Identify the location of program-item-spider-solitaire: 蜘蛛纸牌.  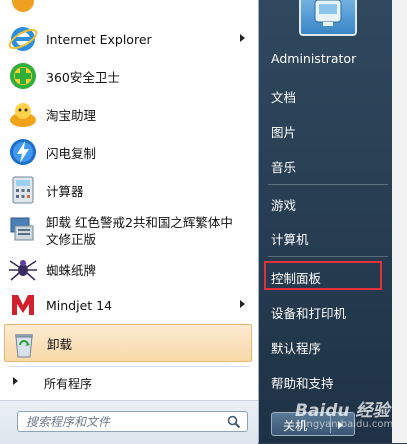
(129, 269).